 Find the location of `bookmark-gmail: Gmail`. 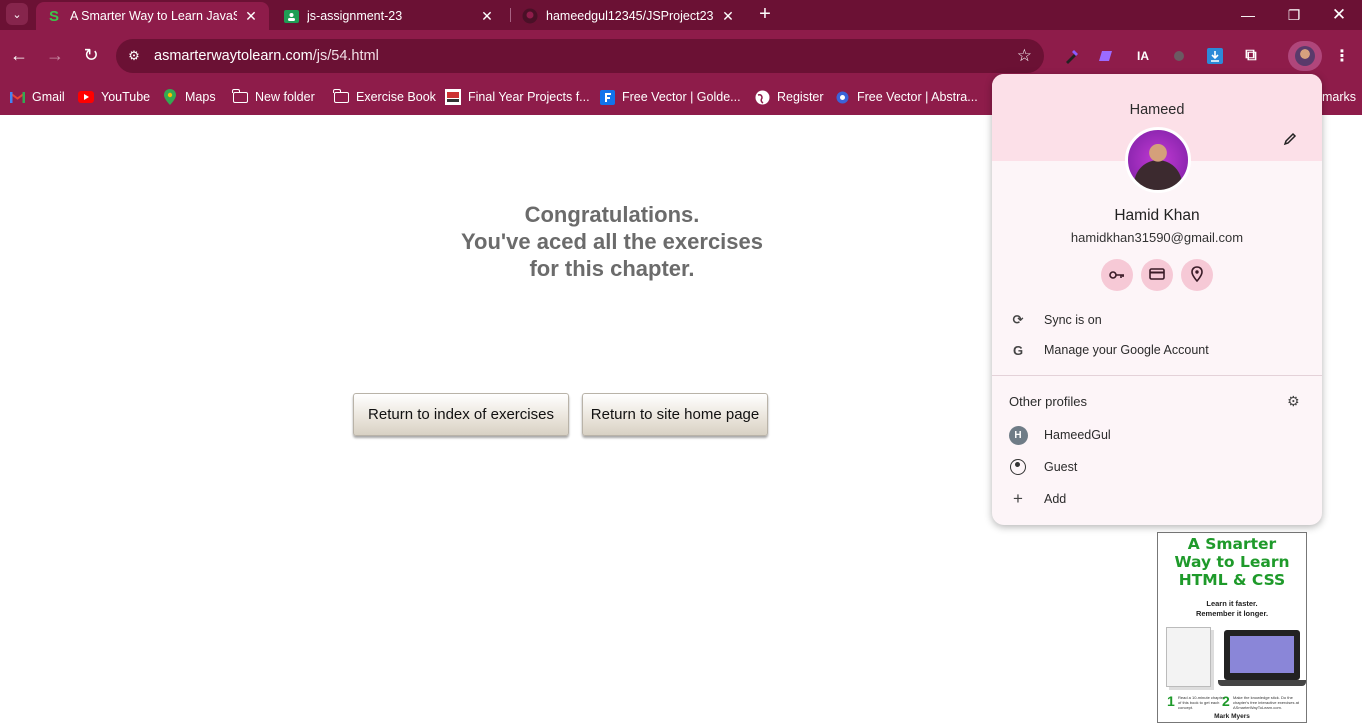

bookmark-gmail: Gmail is located at coordinates (37, 97).